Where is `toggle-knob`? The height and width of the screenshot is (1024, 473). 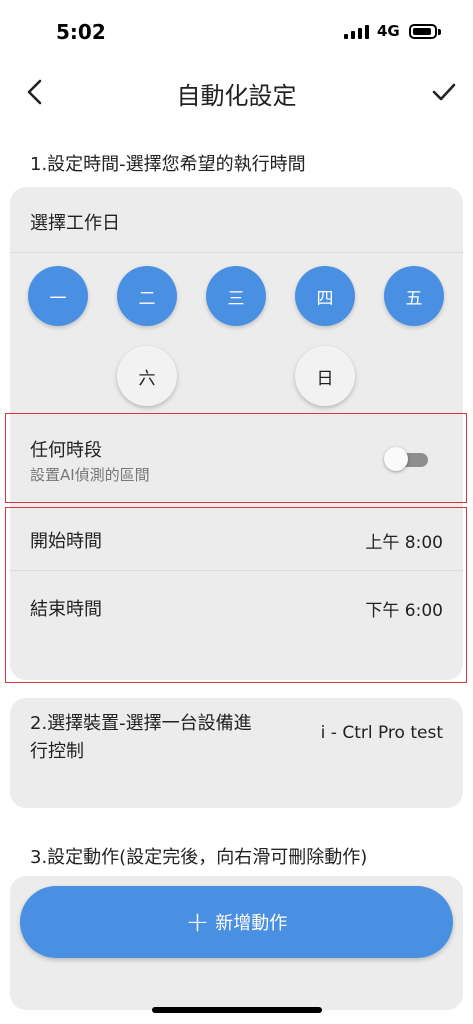 toggle-knob is located at coordinates (396, 459).